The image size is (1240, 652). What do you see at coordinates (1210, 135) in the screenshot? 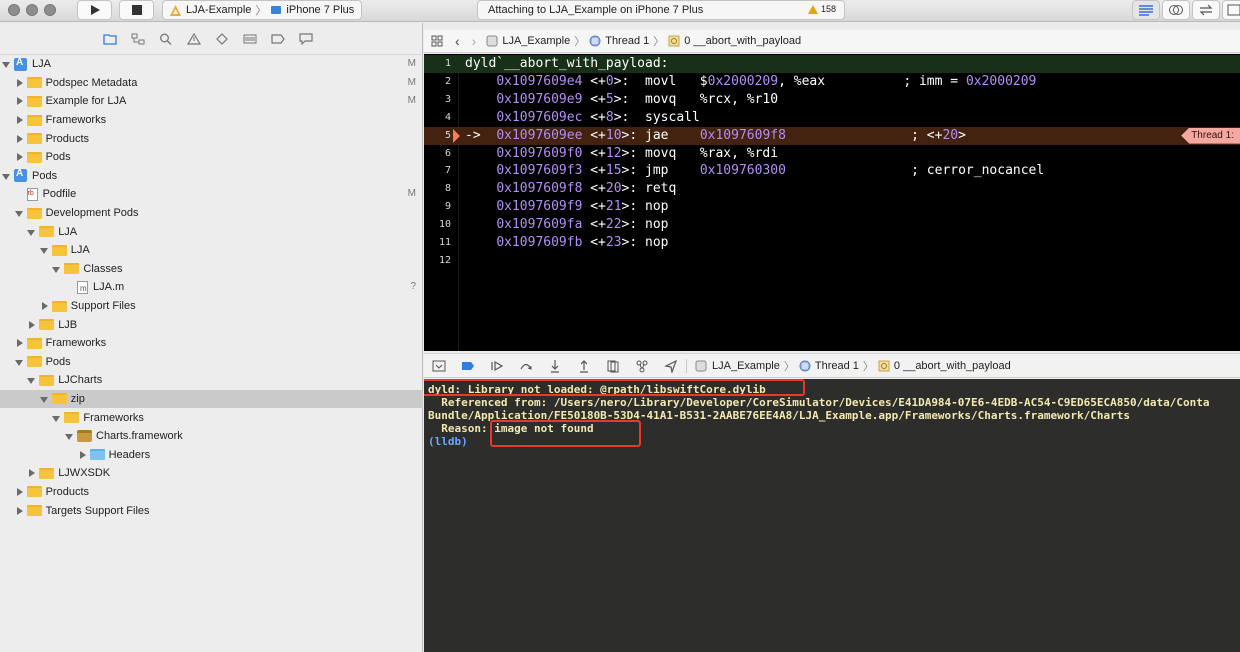
I see `thread-stop-badge: Thread 1:` at bounding box center [1210, 135].